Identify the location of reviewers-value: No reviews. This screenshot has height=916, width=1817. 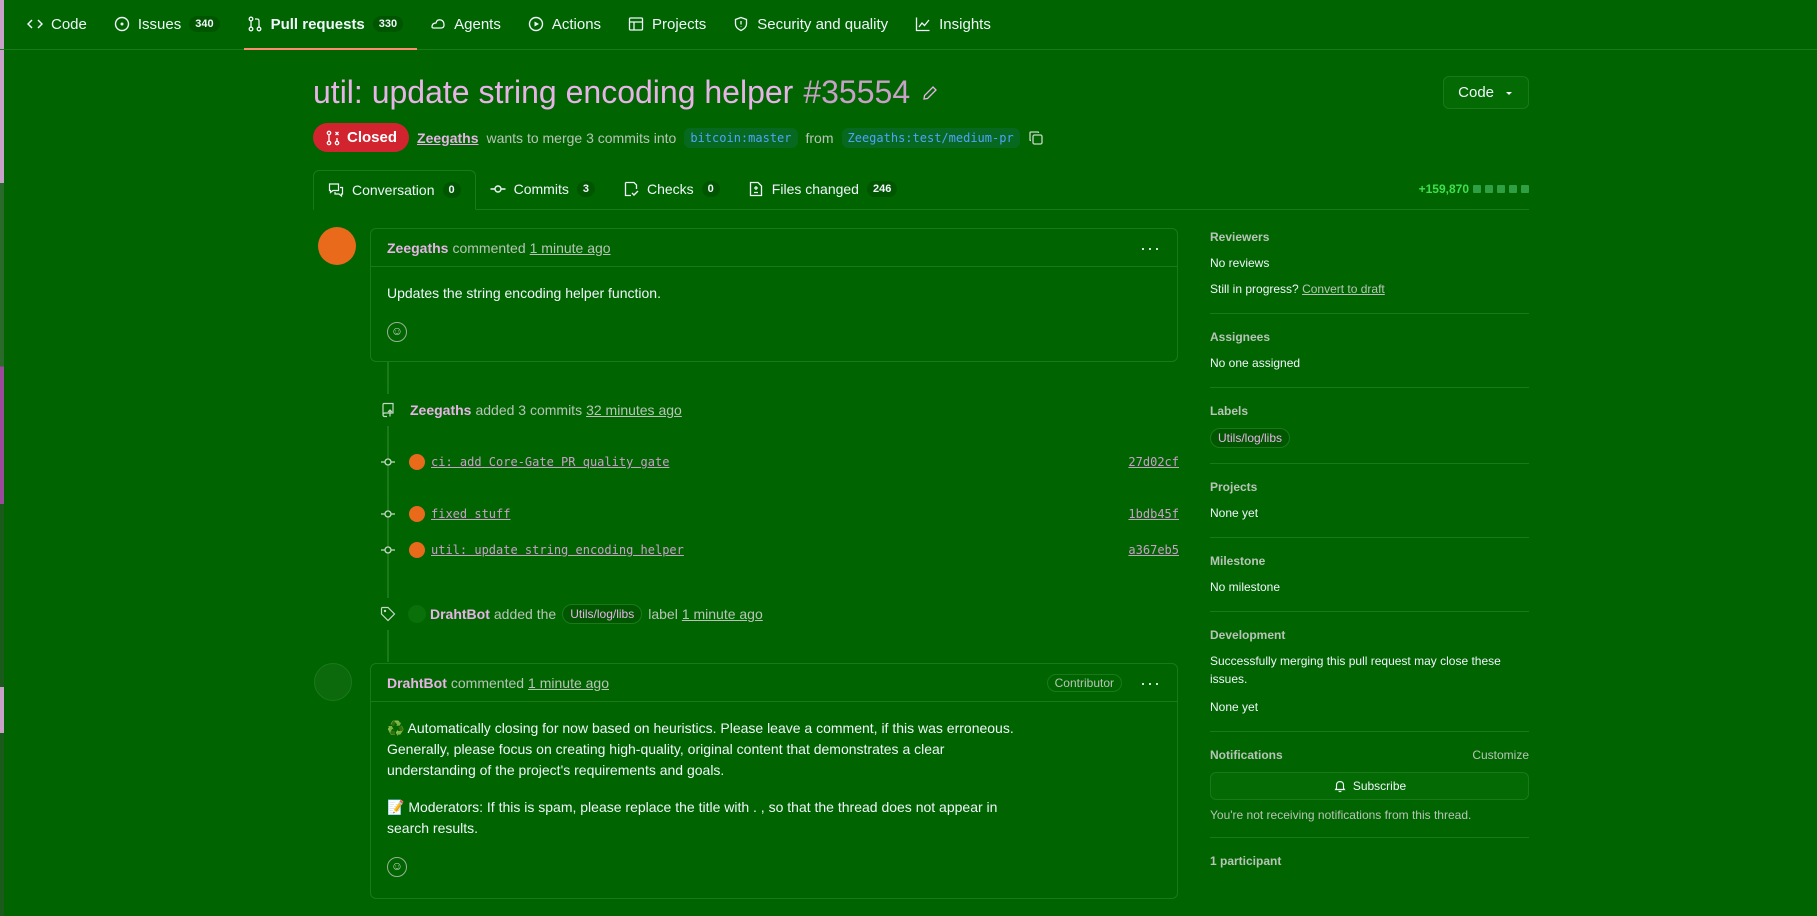
(1240, 263).